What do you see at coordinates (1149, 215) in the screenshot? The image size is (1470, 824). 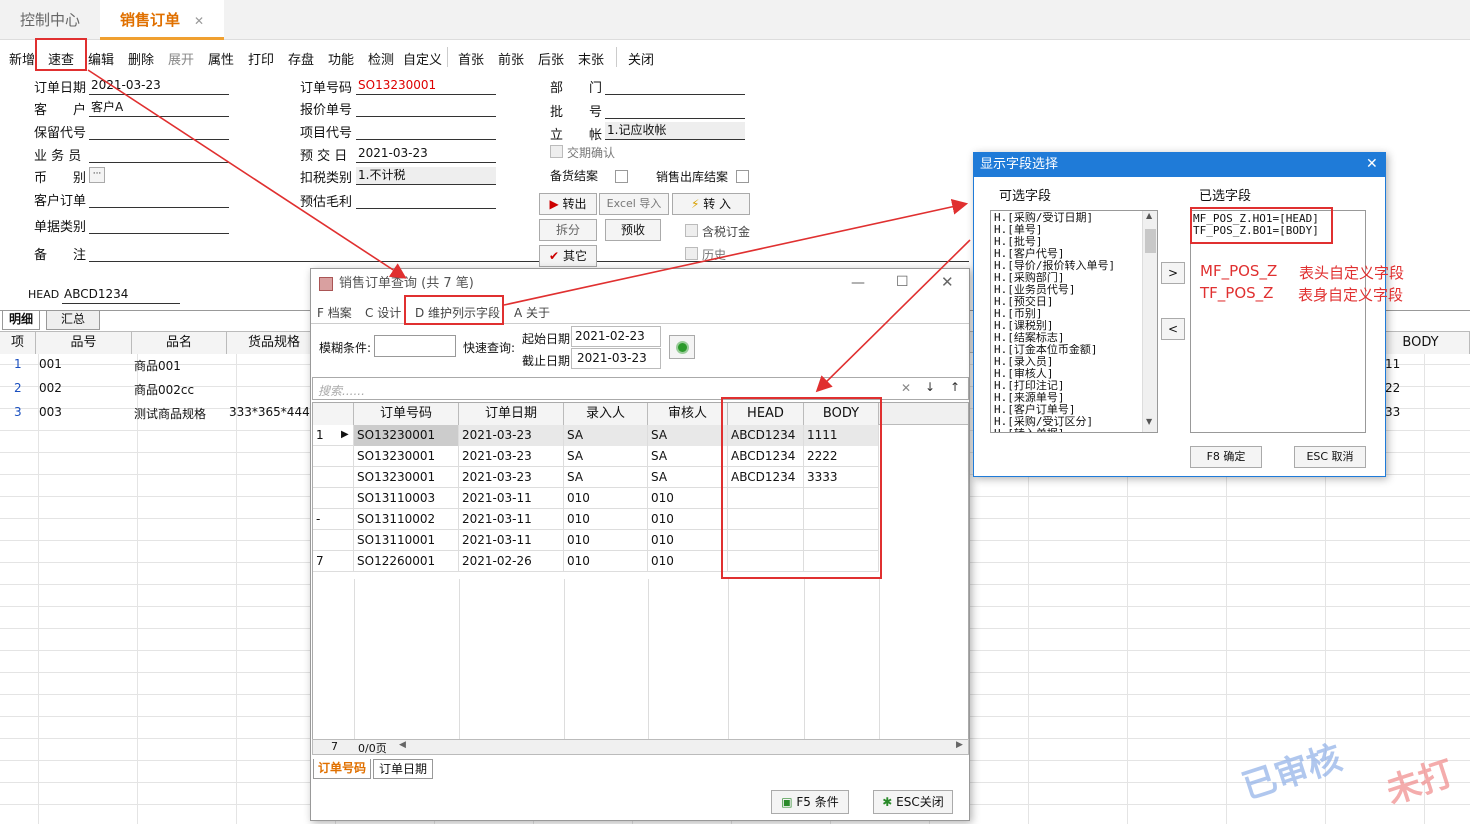 I see `scroll-up-icon: ▲` at bounding box center [1149, 215].